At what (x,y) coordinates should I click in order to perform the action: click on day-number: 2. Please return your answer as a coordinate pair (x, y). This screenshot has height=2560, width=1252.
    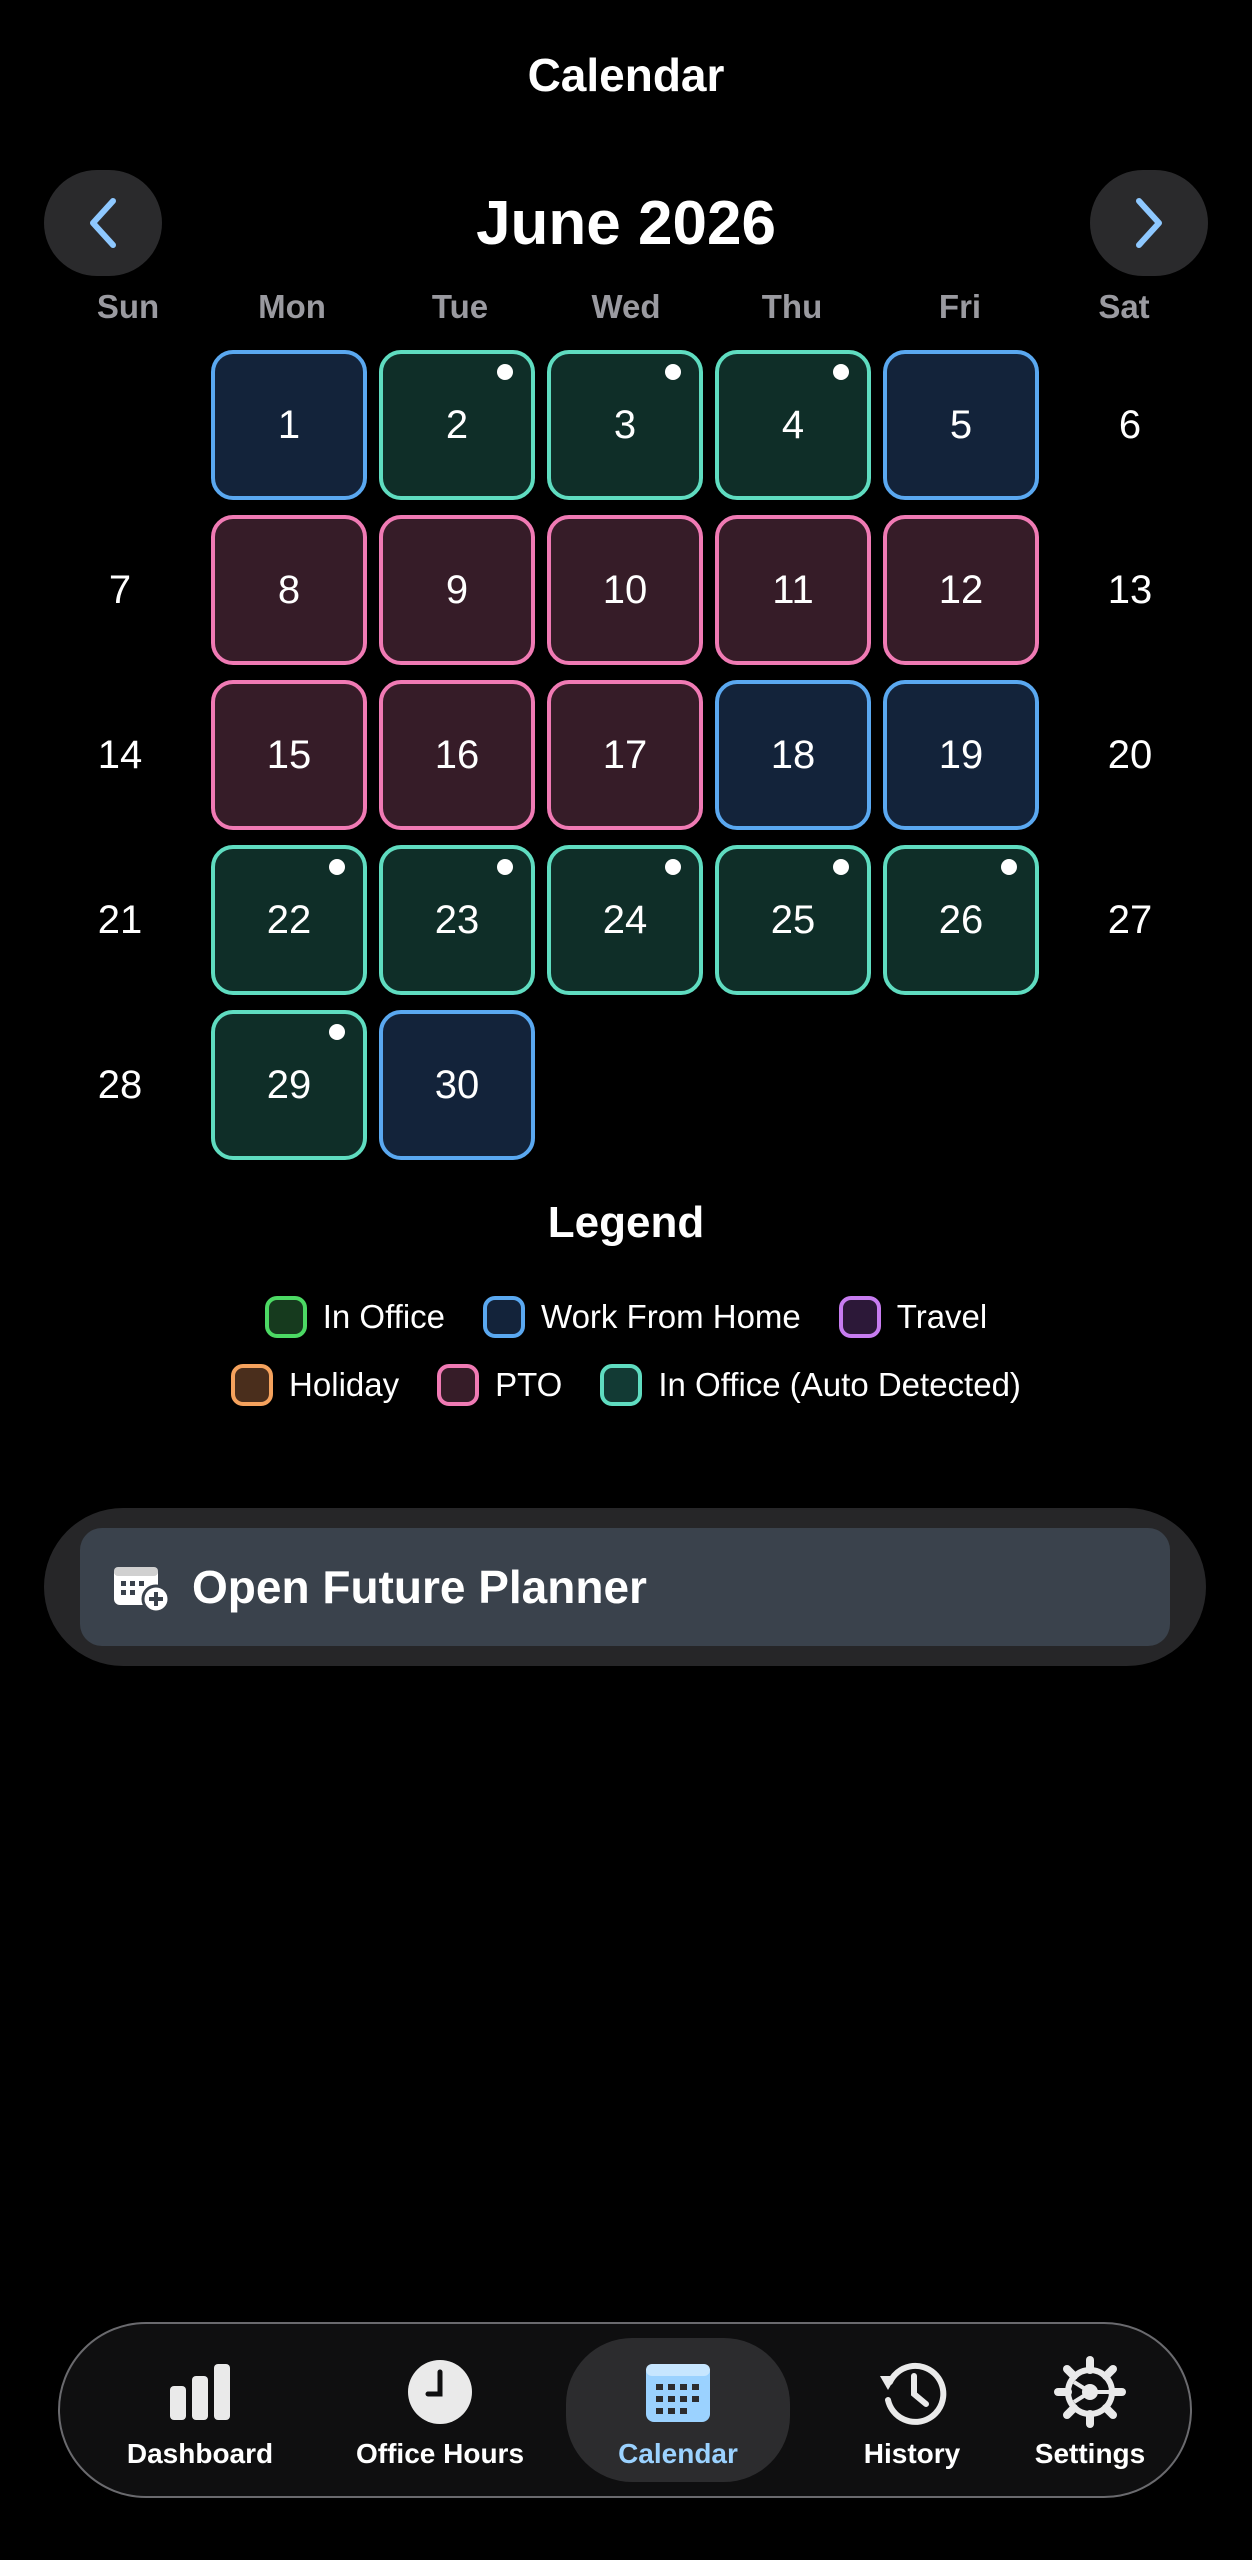
    Looking at the image, I should click on (457, 424).